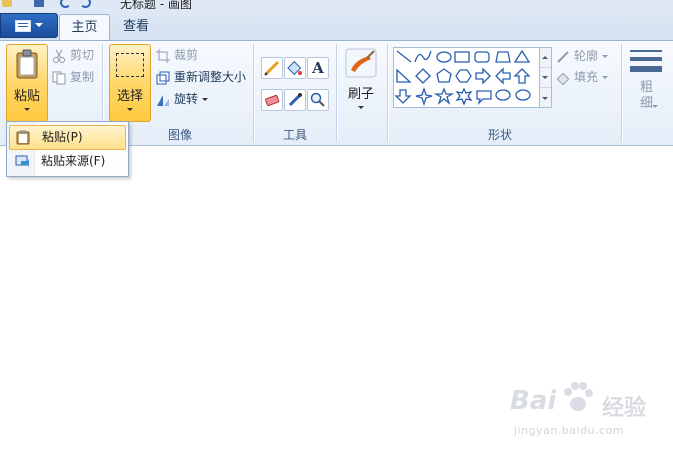  I want to click on brushes-button: 刷子, so click(361, 83).